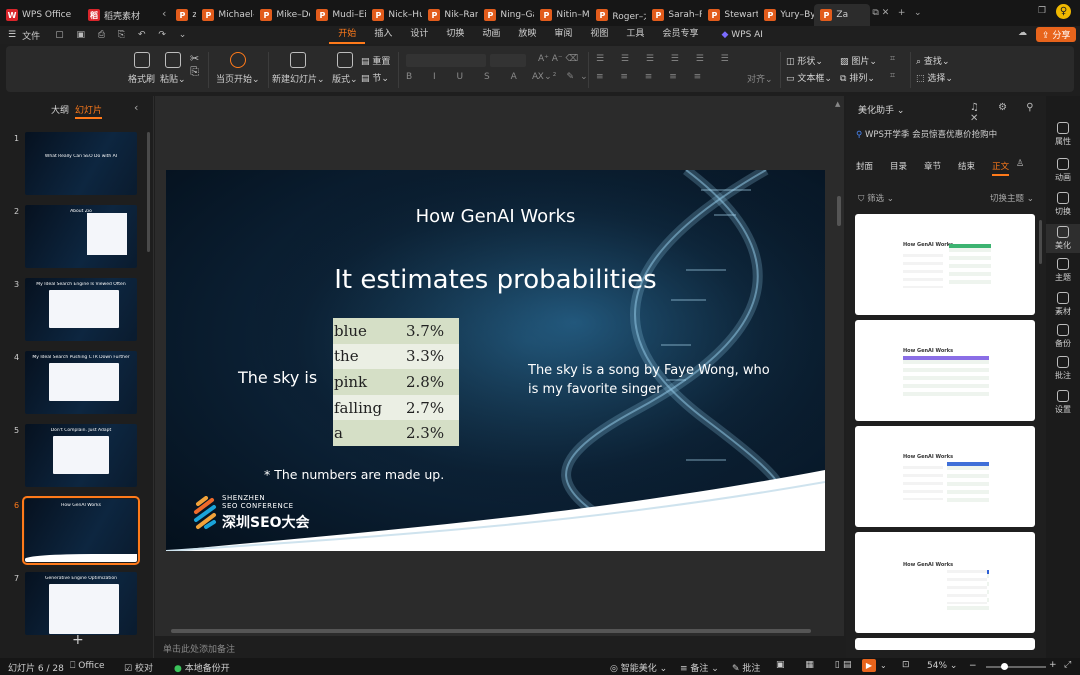 Image resolution: width=1080 pixels, height=675 pixels. What do you see at coordinates (394, 15) in the screenshot?
I see `doc-tab: P Nick–Hu` at bounding box center [394, 15].